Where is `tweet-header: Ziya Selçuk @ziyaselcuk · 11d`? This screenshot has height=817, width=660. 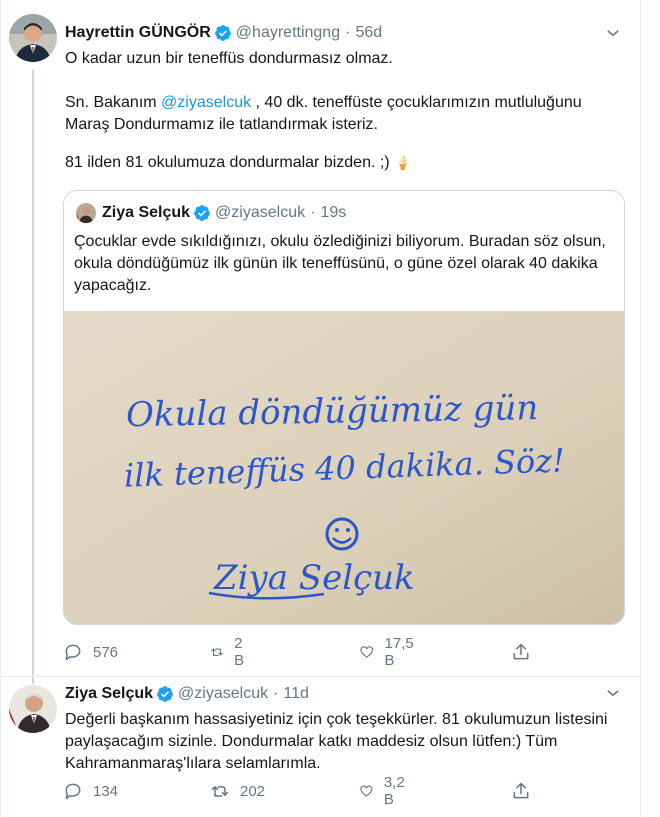 tweet-header: Ziya Selçuk @ziyaselcuk · 11d is located at coordinates (187, 694).